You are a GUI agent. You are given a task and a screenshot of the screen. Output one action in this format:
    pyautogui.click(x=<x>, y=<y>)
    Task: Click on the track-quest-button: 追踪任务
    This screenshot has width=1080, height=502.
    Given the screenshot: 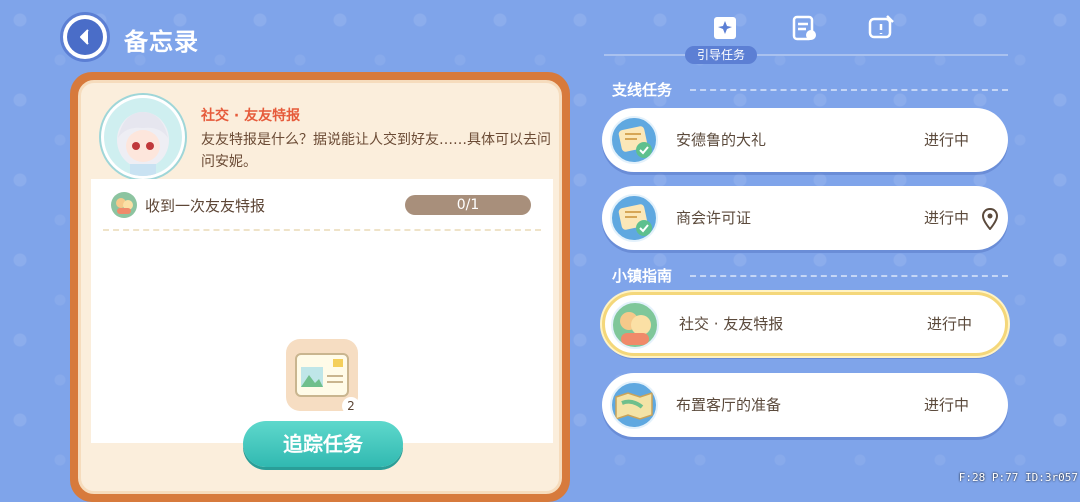 What is the action you would take?
    pyautogui.click(x=323, y=444)
    